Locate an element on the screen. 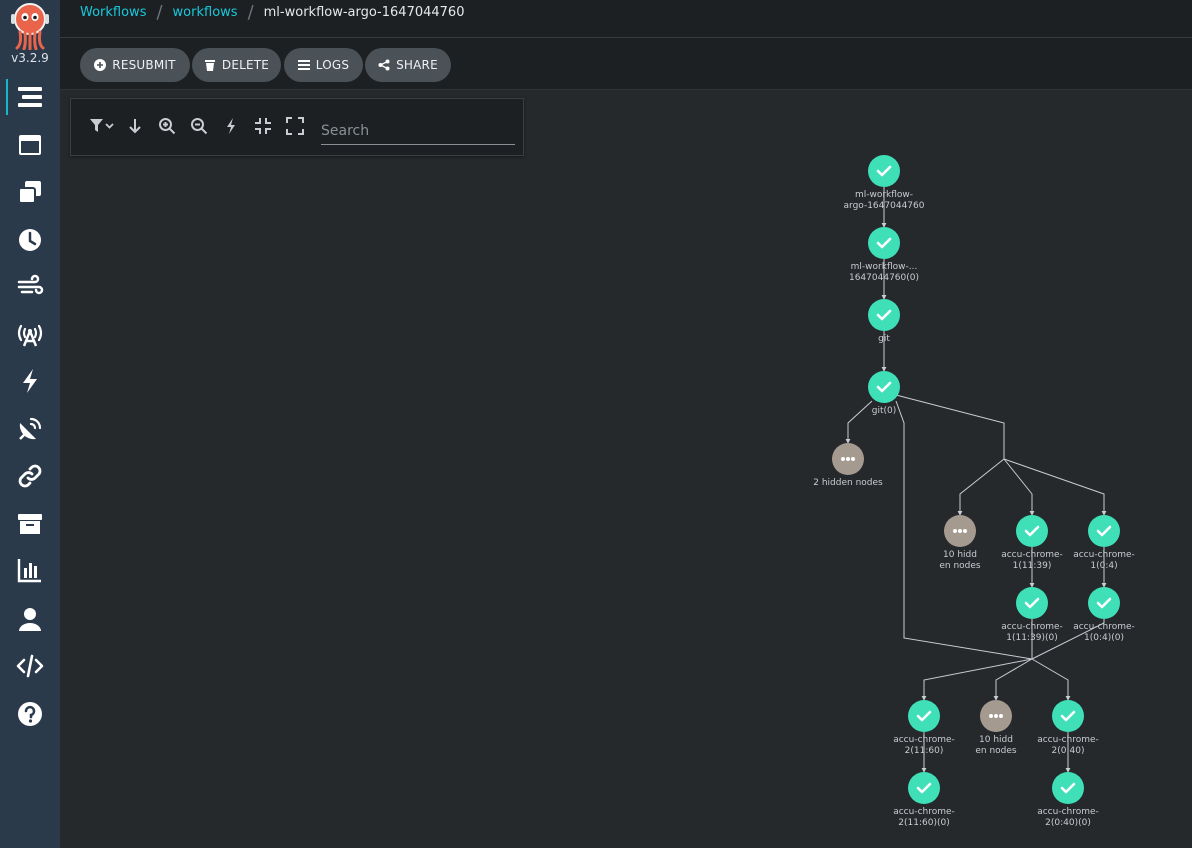  sidebar-item-reports is located at coordinates (30, 570).